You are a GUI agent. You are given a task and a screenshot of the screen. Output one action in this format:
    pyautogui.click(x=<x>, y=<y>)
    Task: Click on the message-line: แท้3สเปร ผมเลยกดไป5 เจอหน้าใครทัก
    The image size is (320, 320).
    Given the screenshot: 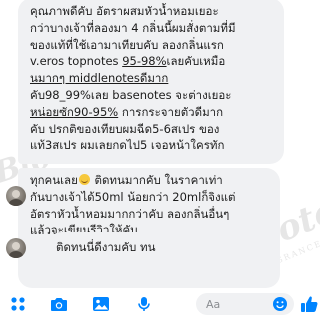 What is the action you would take?
    pyautogui.click(x=127, y=145)
    